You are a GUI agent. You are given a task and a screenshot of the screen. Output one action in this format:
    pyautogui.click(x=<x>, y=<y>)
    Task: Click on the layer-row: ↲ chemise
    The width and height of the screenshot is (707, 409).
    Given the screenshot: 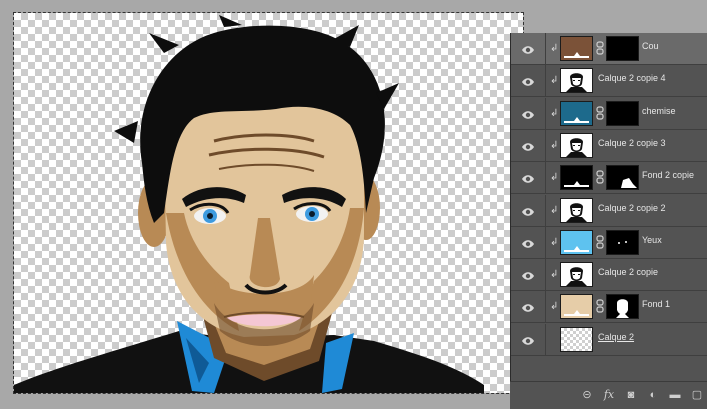 What is the action you would take?
    pyautogui.click(x=609, y=114)
    